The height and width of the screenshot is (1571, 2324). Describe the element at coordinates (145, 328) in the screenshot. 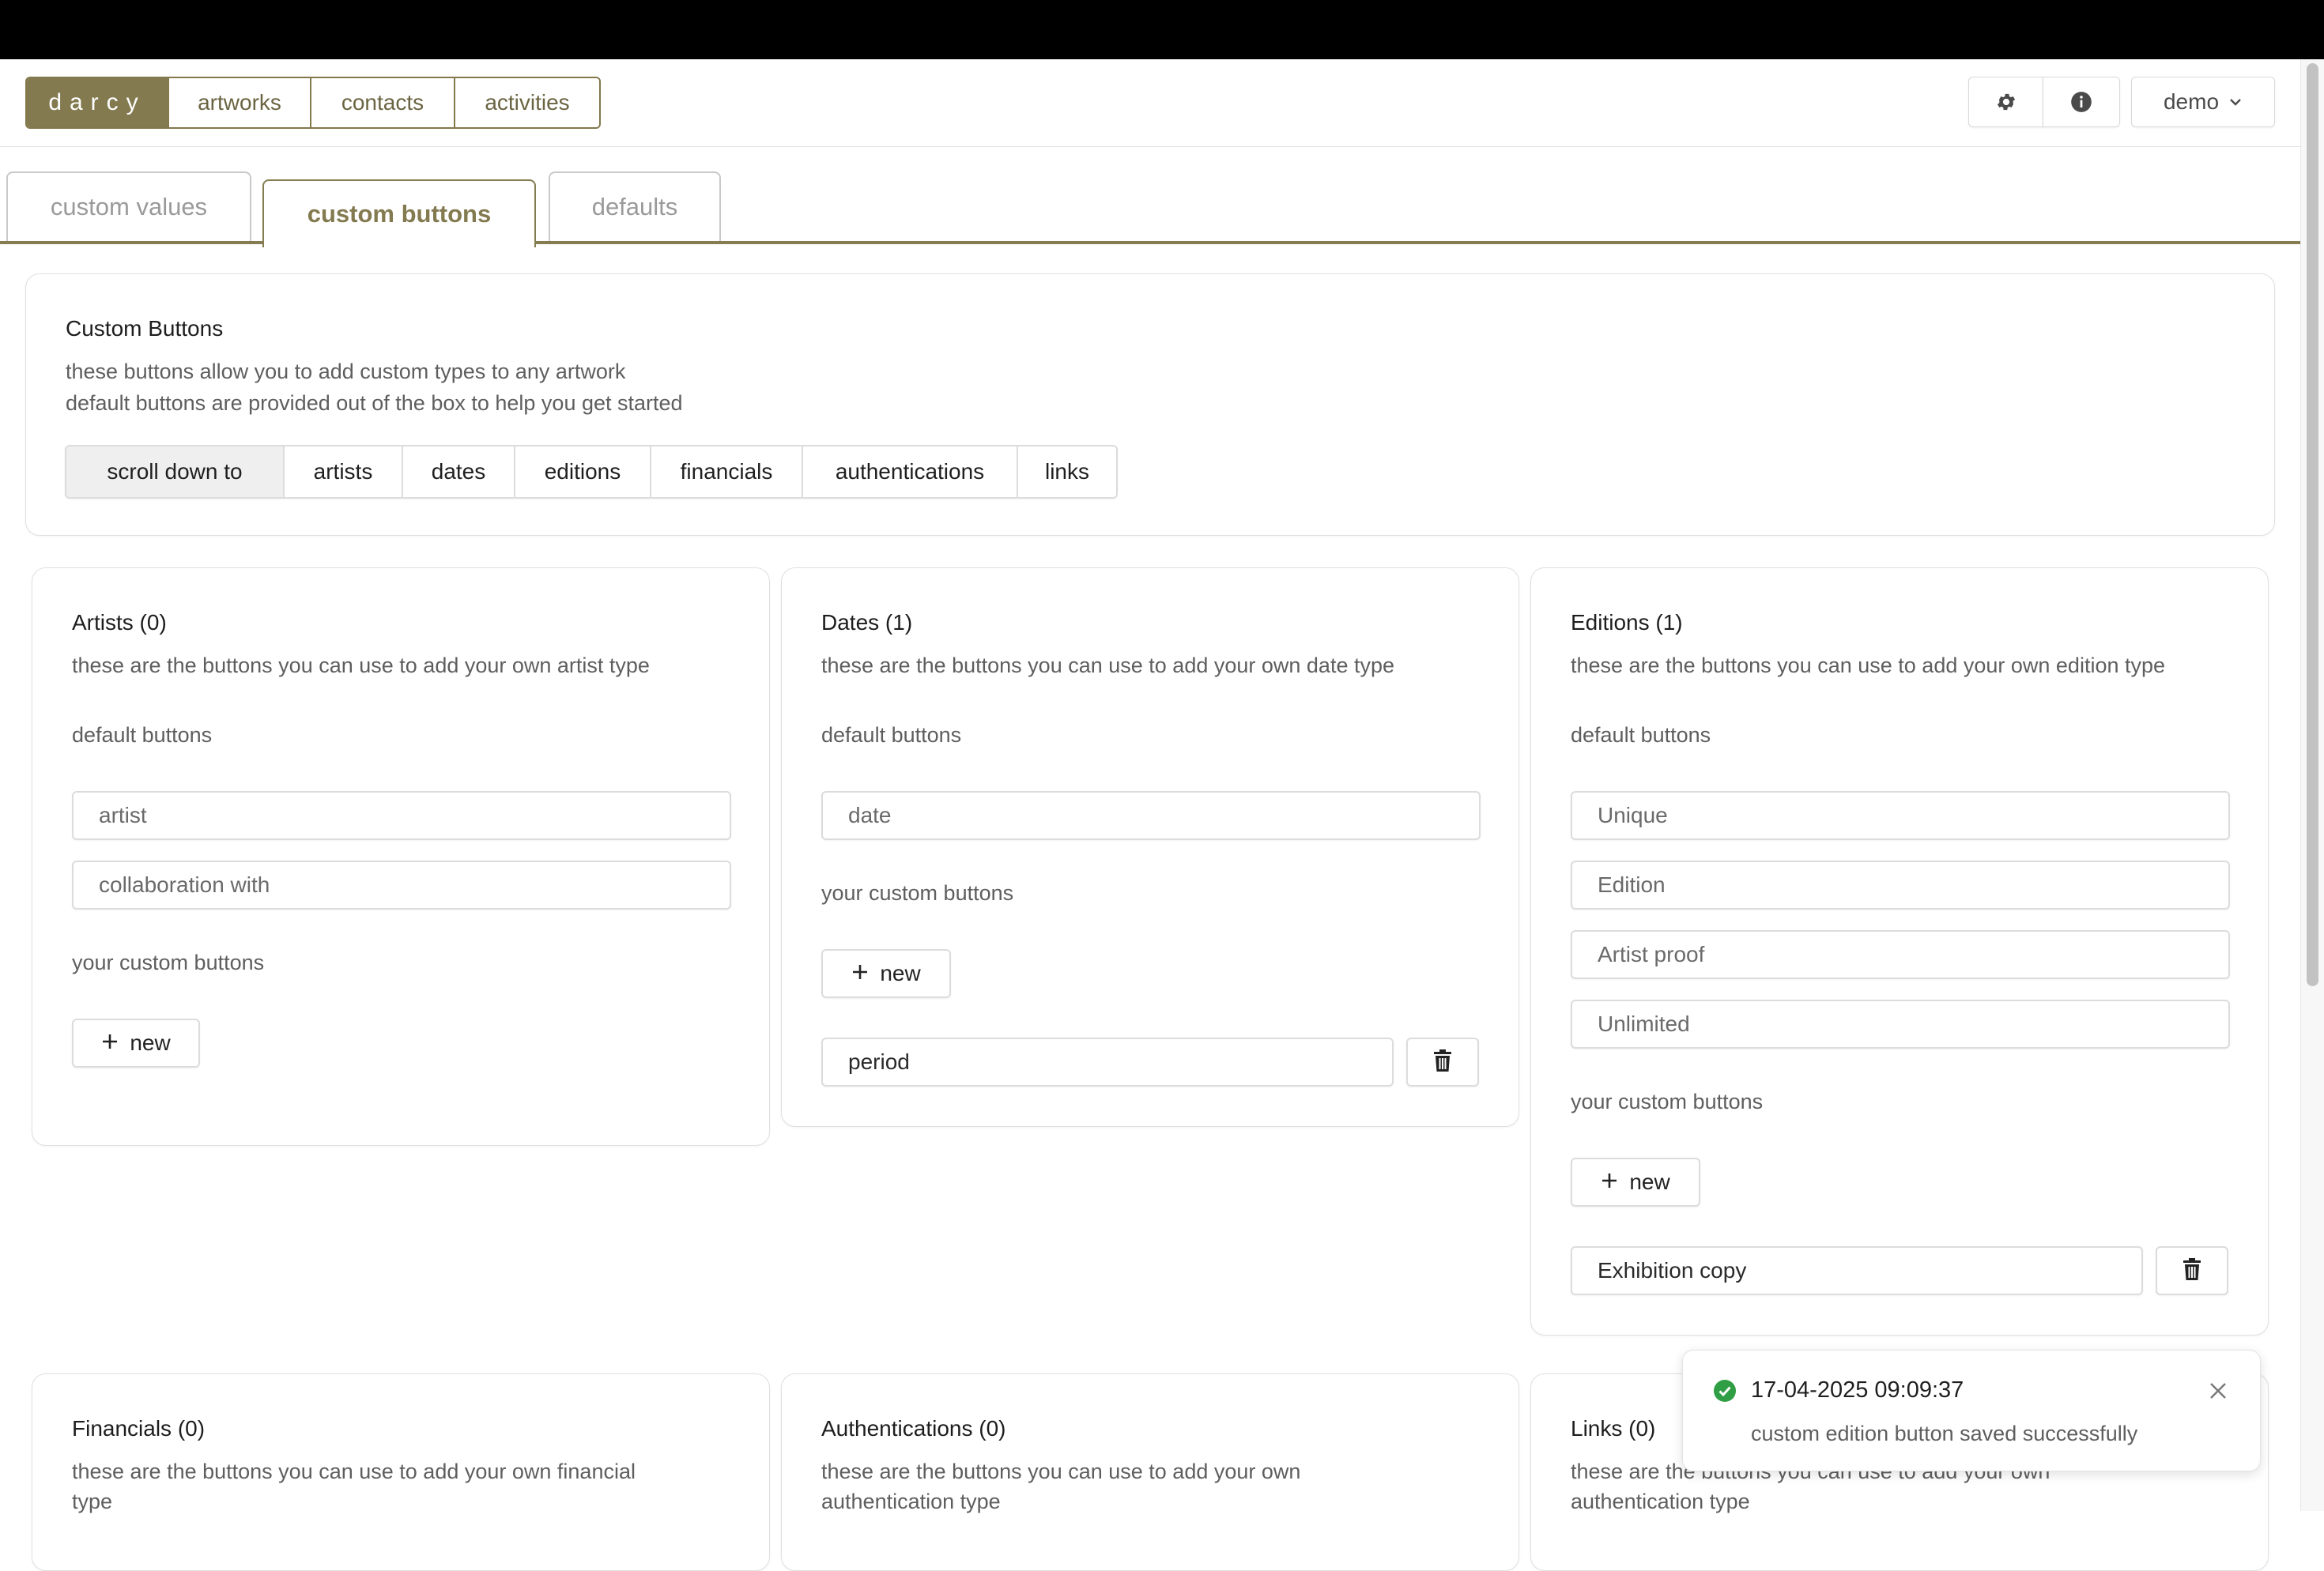

I see `intro-title: Custom Buttons` at that location.